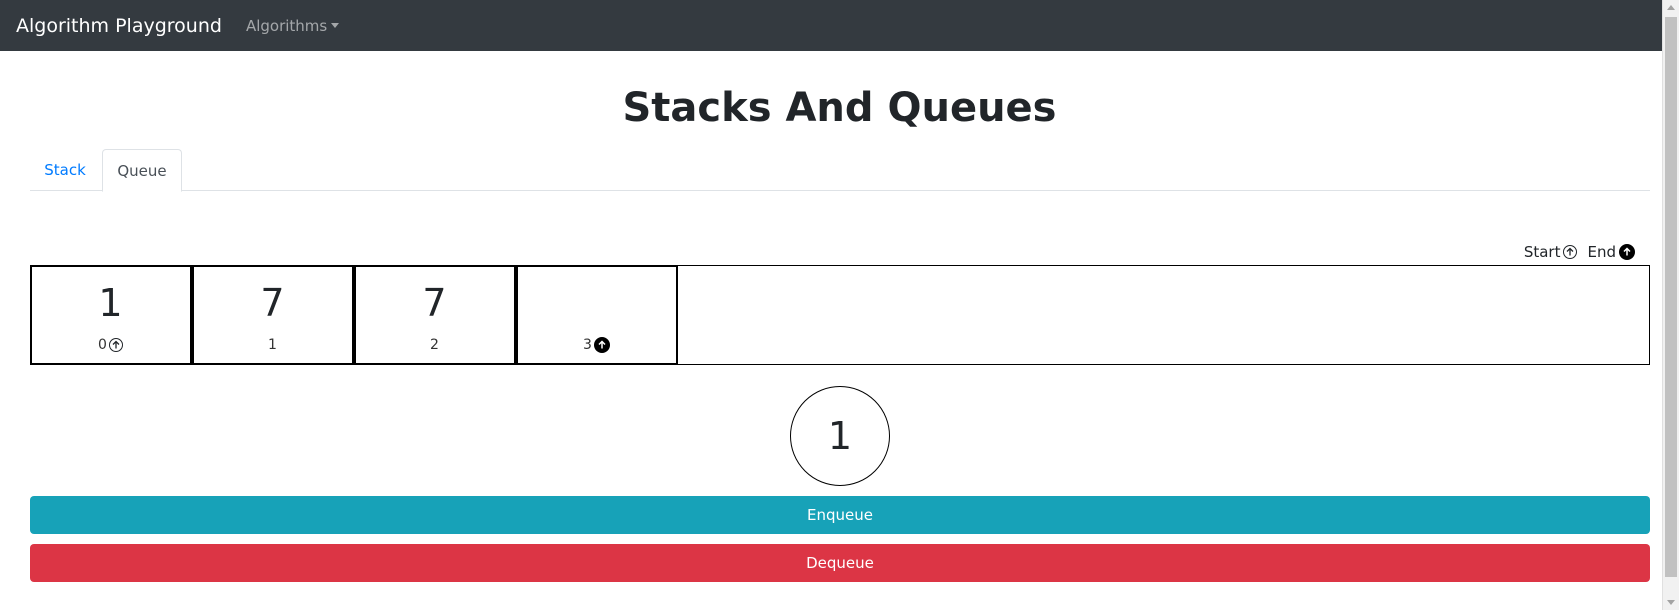  Describe the element at coordinates (840, 563) in the screenshot. I see `dequeue-button: Dequeue` at that location.